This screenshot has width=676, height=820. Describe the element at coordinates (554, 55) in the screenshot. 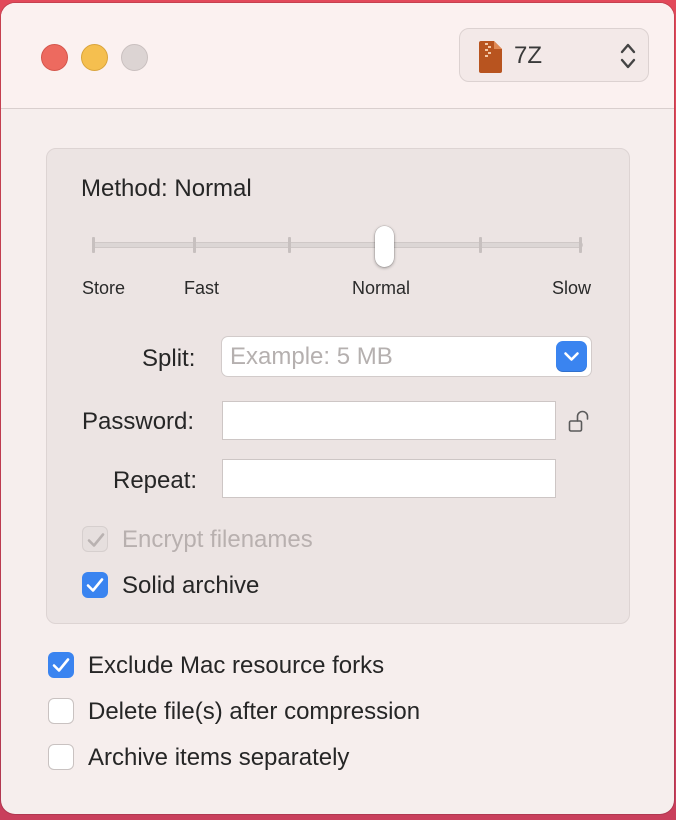

I see `format-select: 7Z` at that location.